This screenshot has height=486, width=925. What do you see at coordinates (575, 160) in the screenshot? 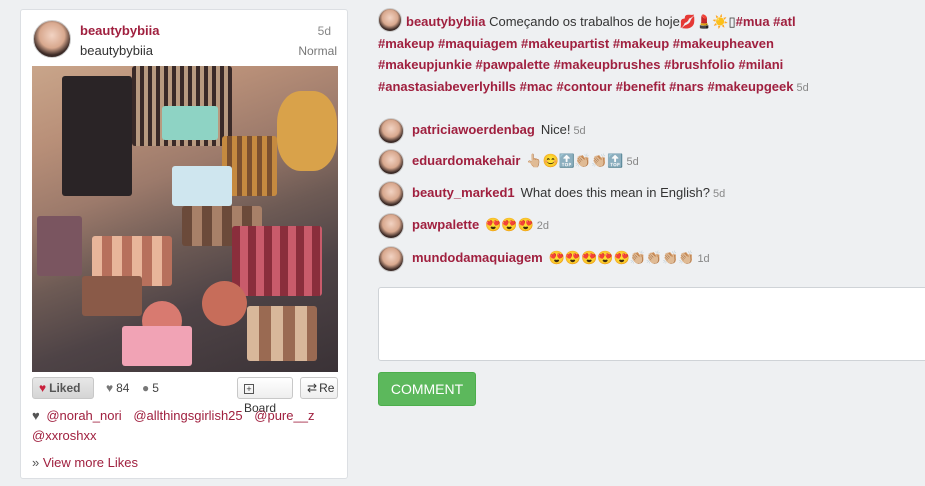
I see `comment-text: 👆🏼😊🔝👏🏼👏🏼🔝` at bounding box center [575, 160].